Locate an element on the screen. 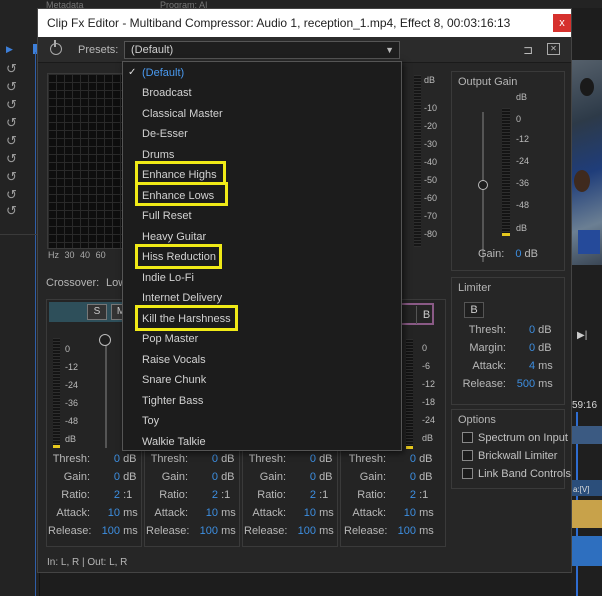 The image size is (602, 596). preset-item-raise-vocals: Raise Vocals is located at coordinates (262, 360).